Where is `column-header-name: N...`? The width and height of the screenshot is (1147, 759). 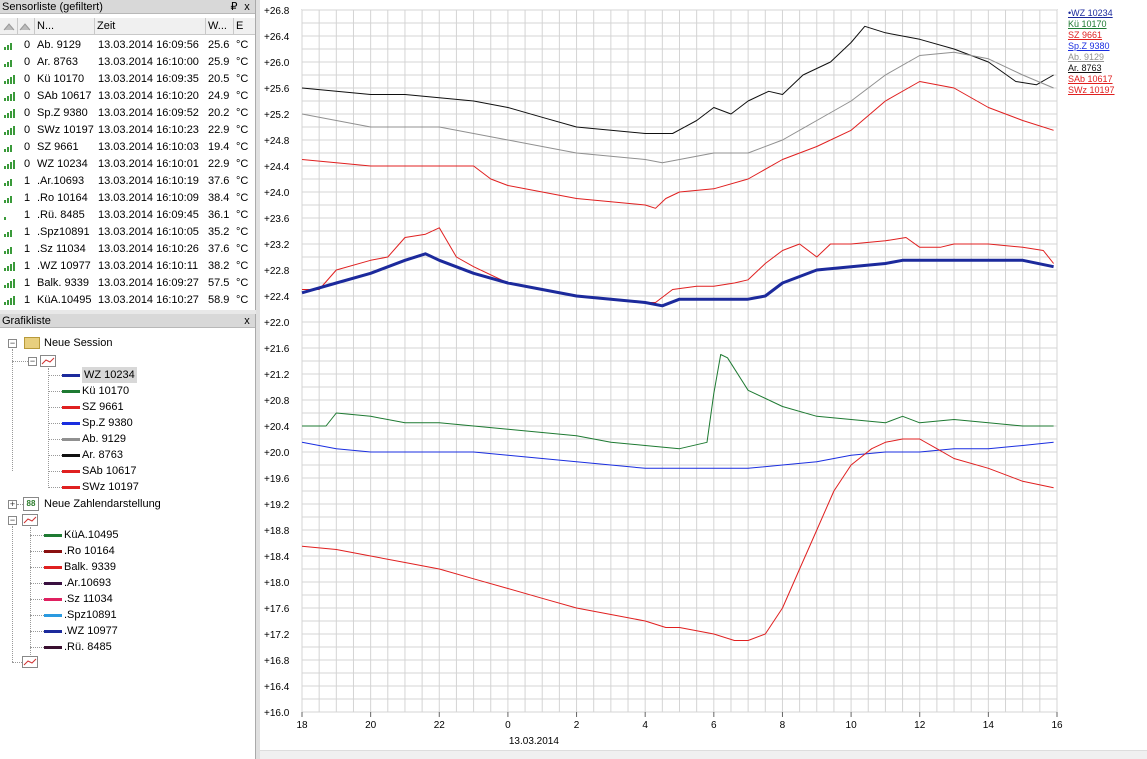
column-header-name: N... is located at coordinates (65, 26).